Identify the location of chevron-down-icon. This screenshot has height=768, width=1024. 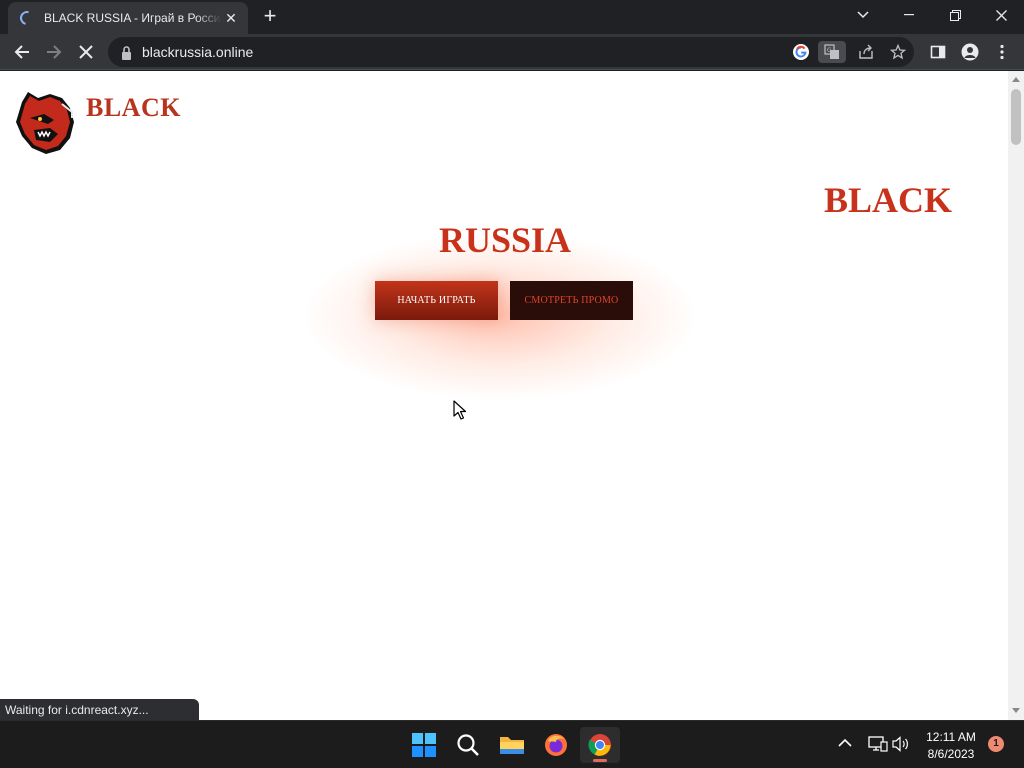
(863, 15).